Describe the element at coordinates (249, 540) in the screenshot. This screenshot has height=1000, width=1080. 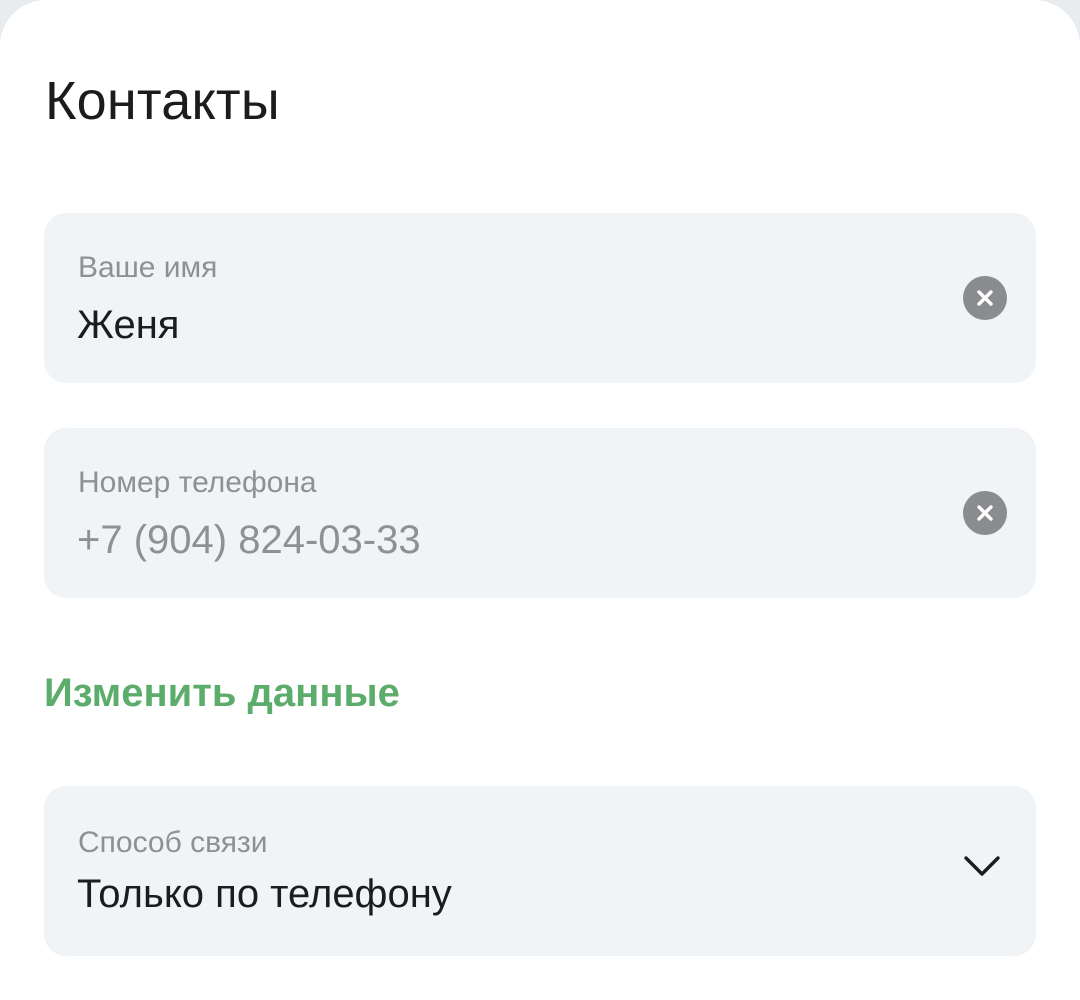
I see `phone-field-value: +7 (904) 824-03-33` at that location.